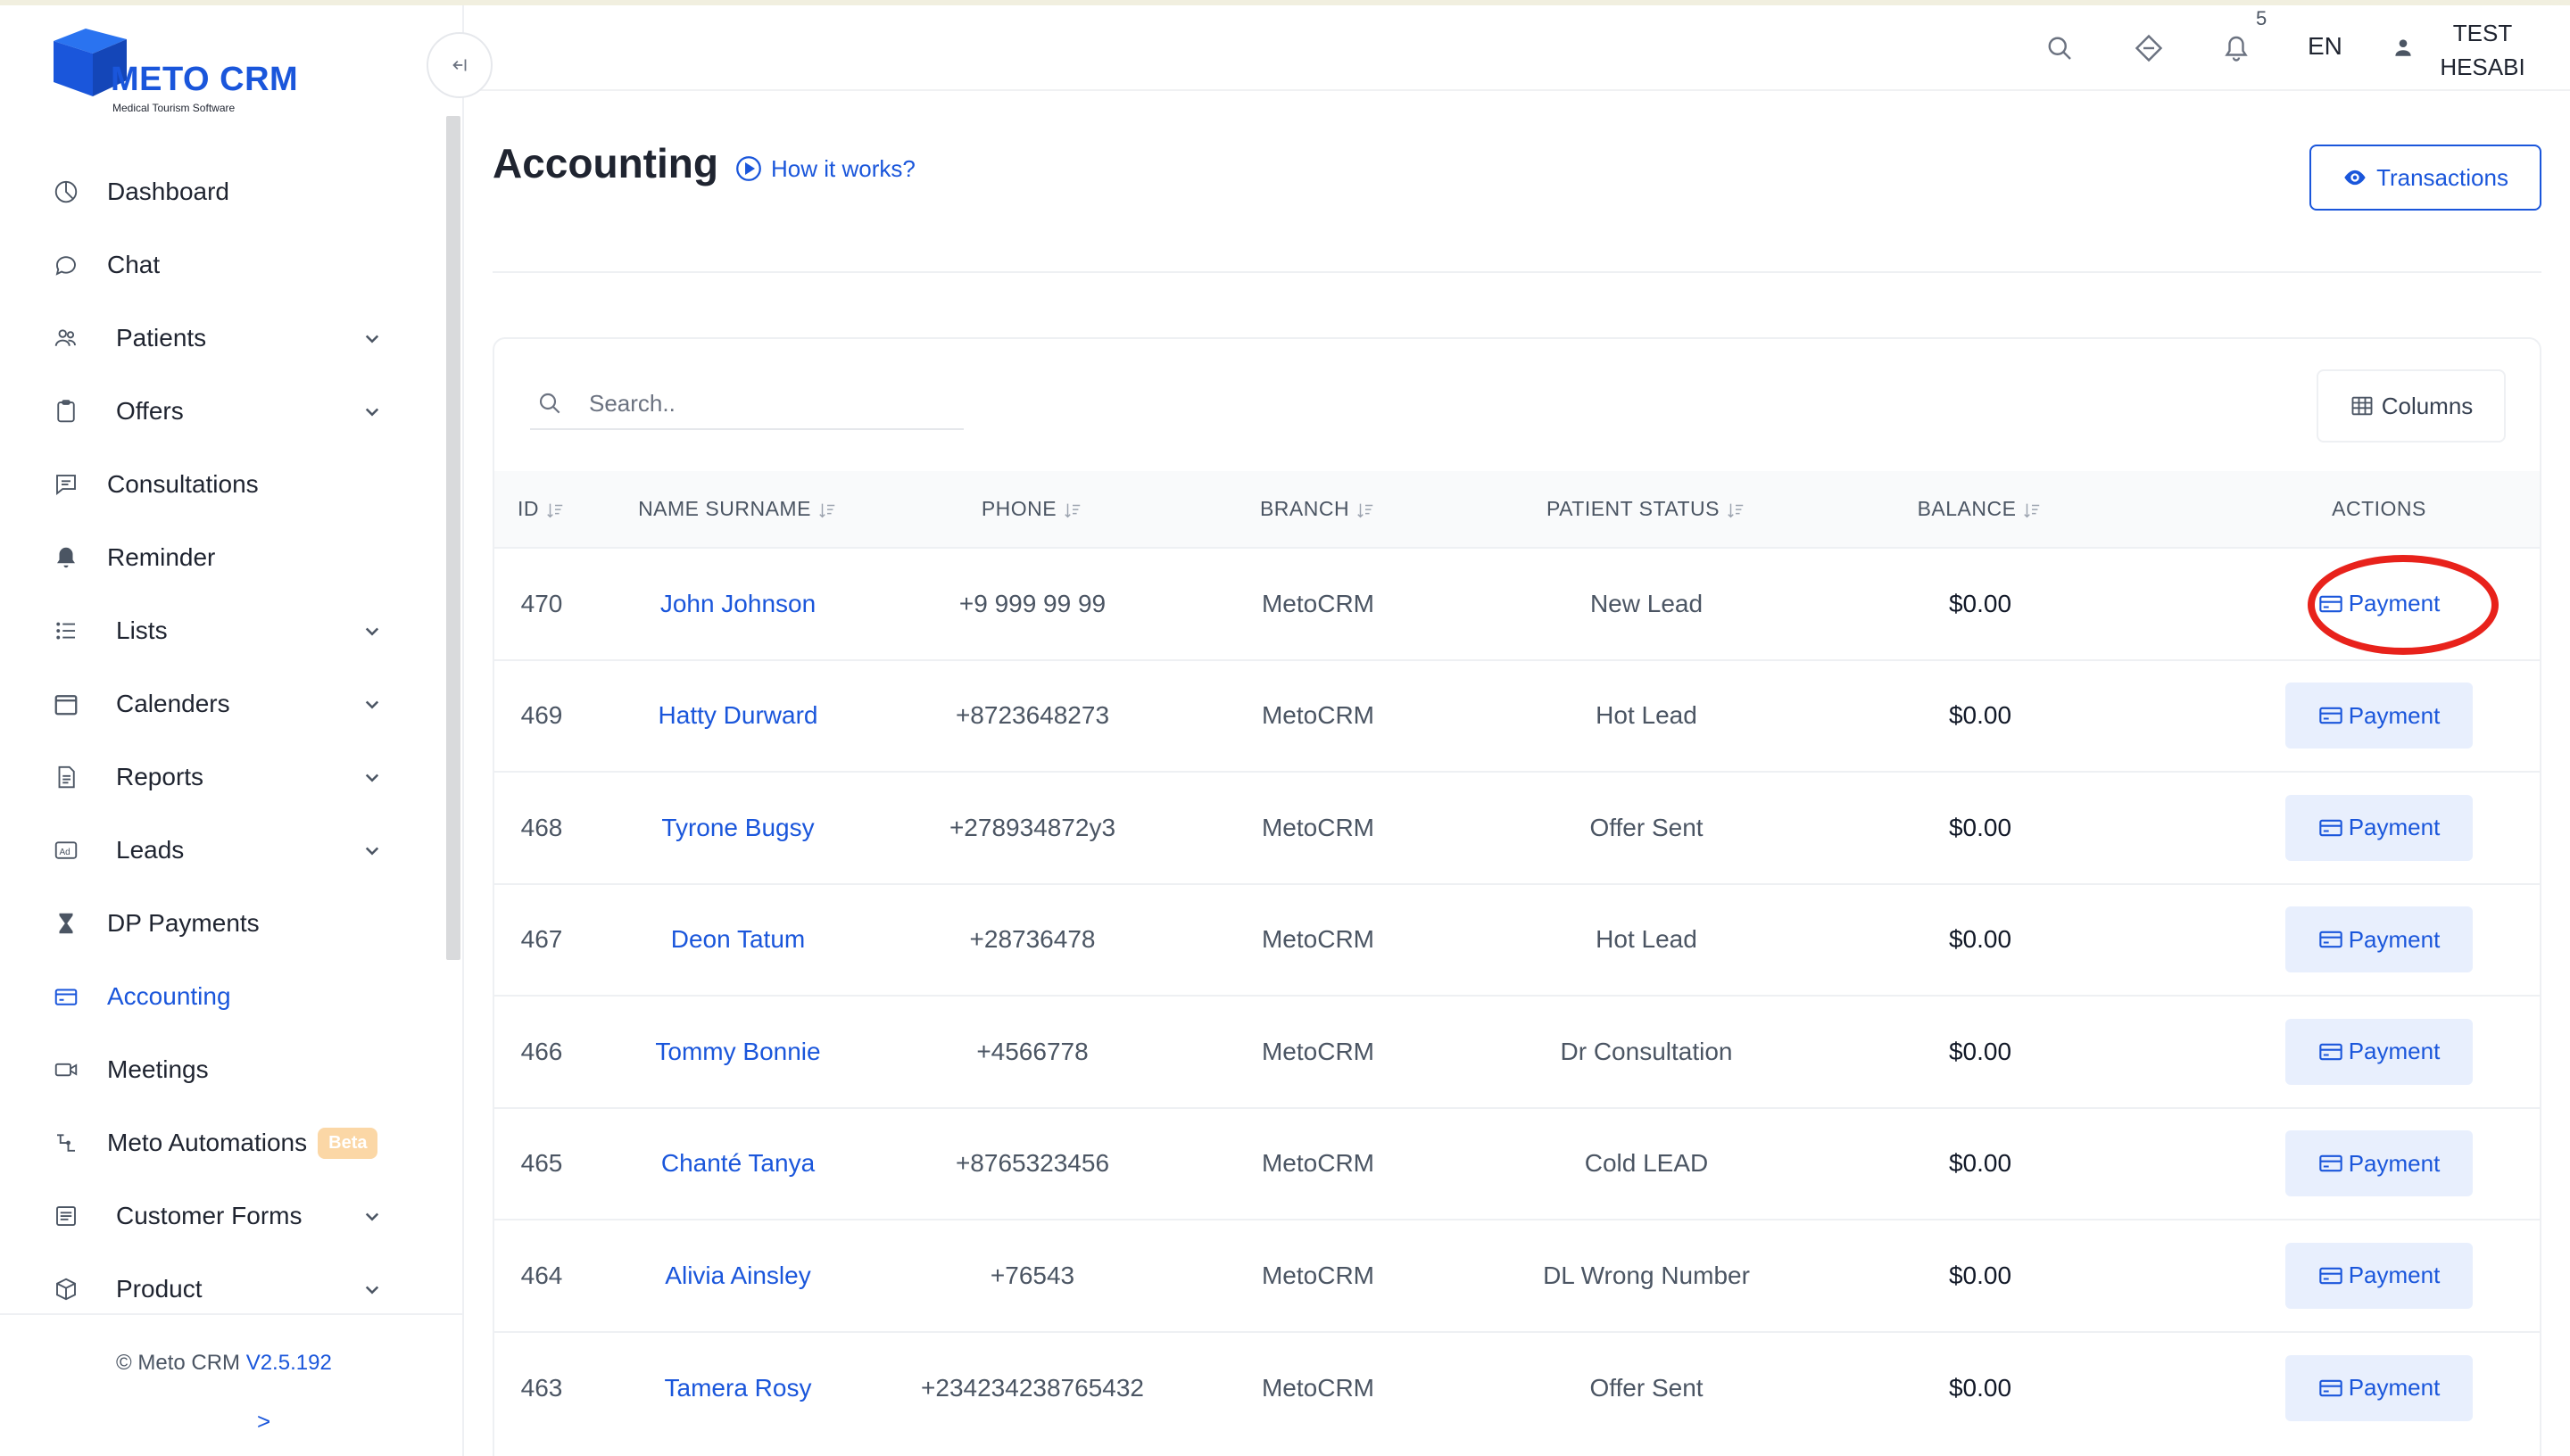 This screenshot has width=2570, height=1456. What do you see at coordinates (184, 923) in the screenshot?
I see `sidebar-item-label: DP Payments` at bounding box center [184, 923].